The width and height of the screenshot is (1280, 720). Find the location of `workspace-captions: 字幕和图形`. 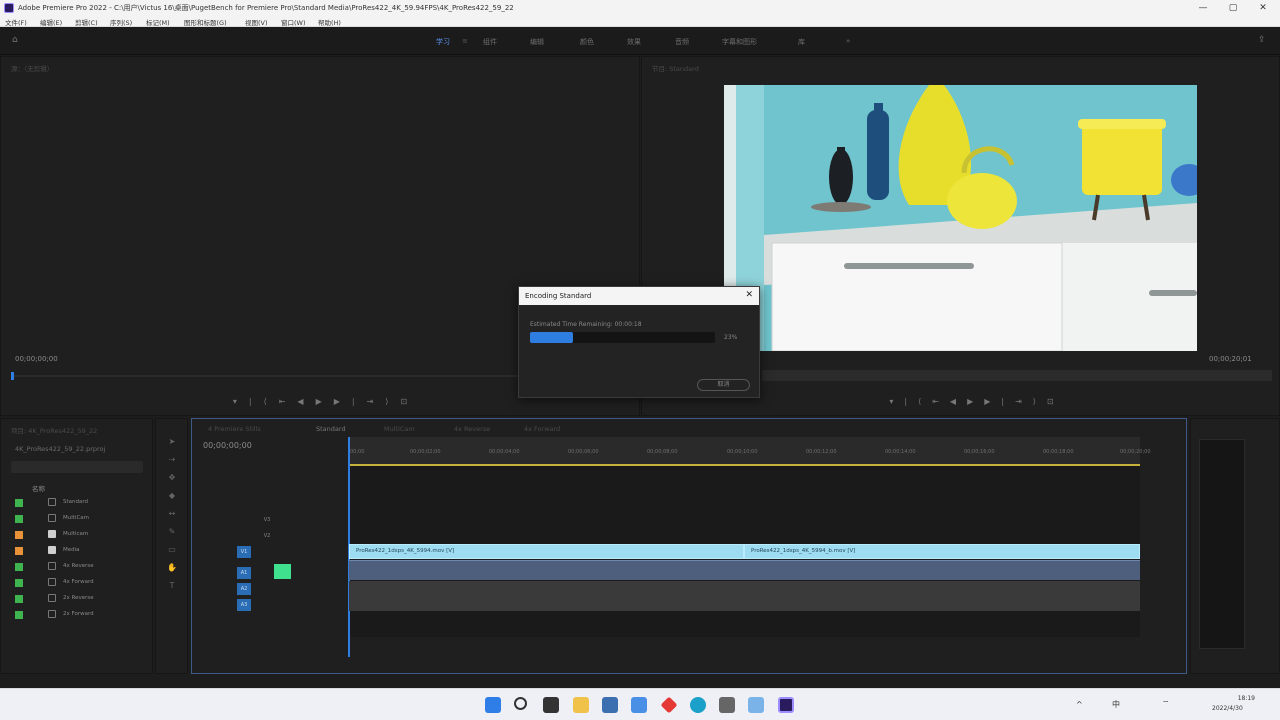

workspace-captions: 字幕和图形 is located at coordinates (739, 42).